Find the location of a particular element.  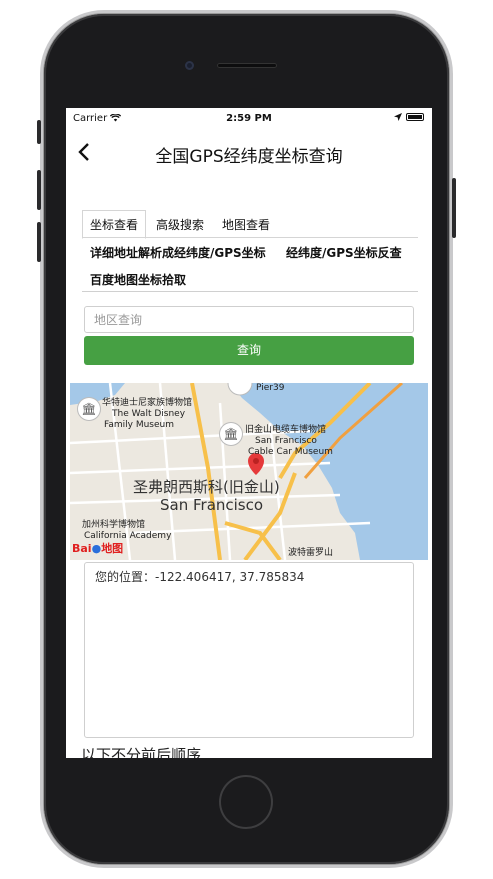

navigation-bar: 全国GPS经纬度坐标查询 is located at coordinates (249, 153).